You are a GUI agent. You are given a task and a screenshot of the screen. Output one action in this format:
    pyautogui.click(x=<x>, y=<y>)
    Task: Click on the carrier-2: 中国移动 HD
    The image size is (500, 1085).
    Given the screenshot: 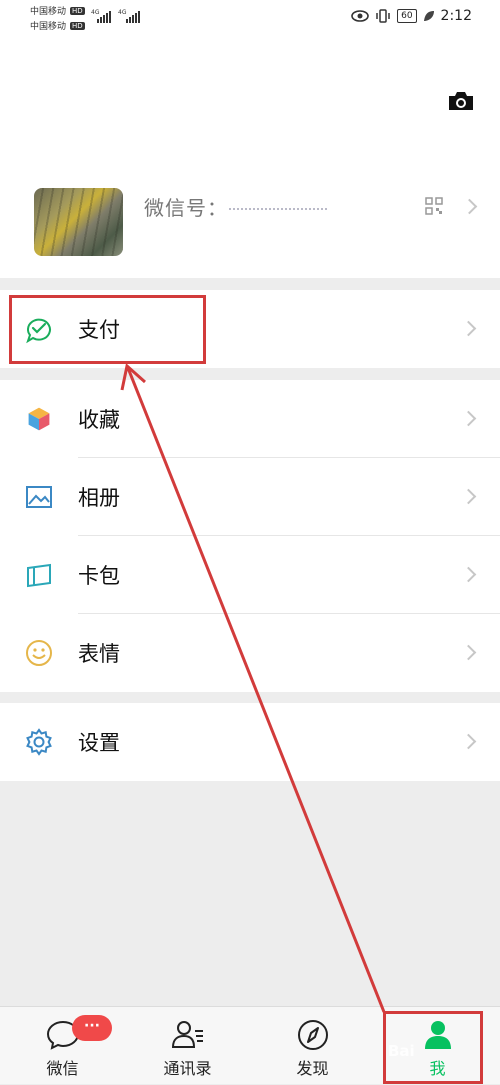 What is the action you would take?
    pyautogui.click(x=57, y=25)
    